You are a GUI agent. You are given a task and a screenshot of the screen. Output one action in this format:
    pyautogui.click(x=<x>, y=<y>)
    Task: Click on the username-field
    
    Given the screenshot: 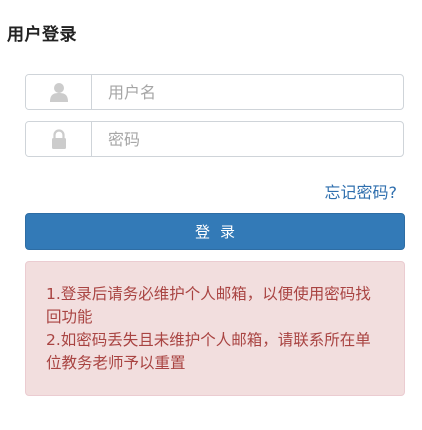 What is the action you would take?
    pyautogui.click(x=214, y=92)
    